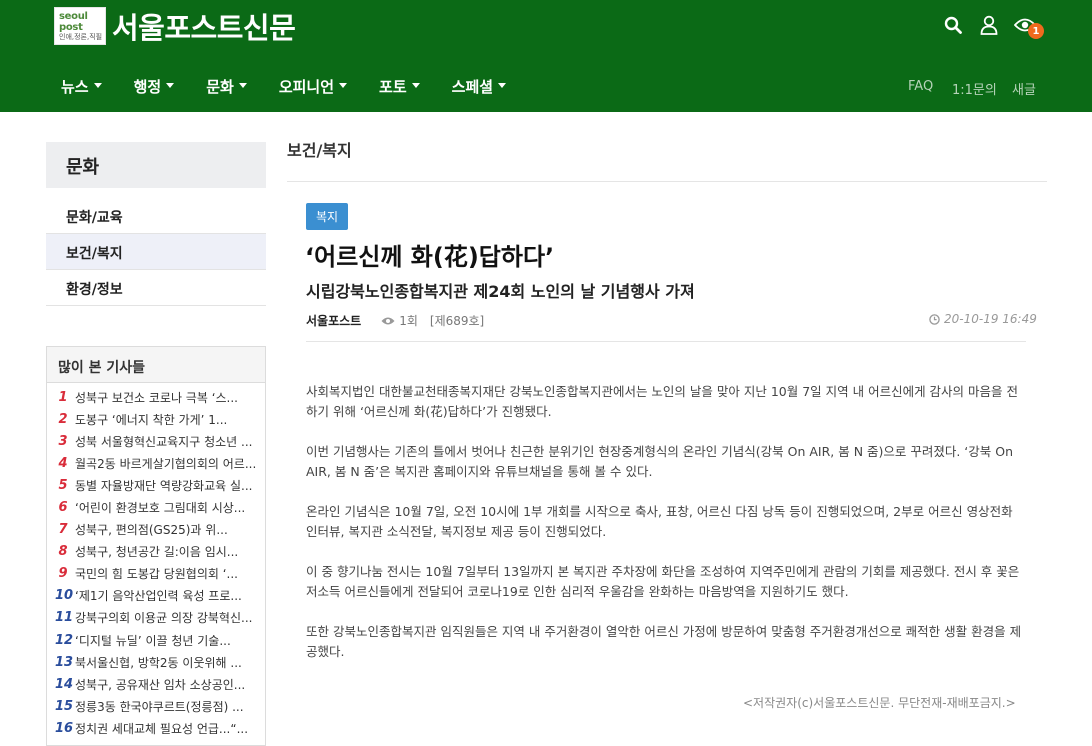 The height and width of the screenshot is (746, 1092). What do you see at coordinates (63, 419) in the screenshot?
I see `popular-rank: 2` at bounding box center [63, 419].